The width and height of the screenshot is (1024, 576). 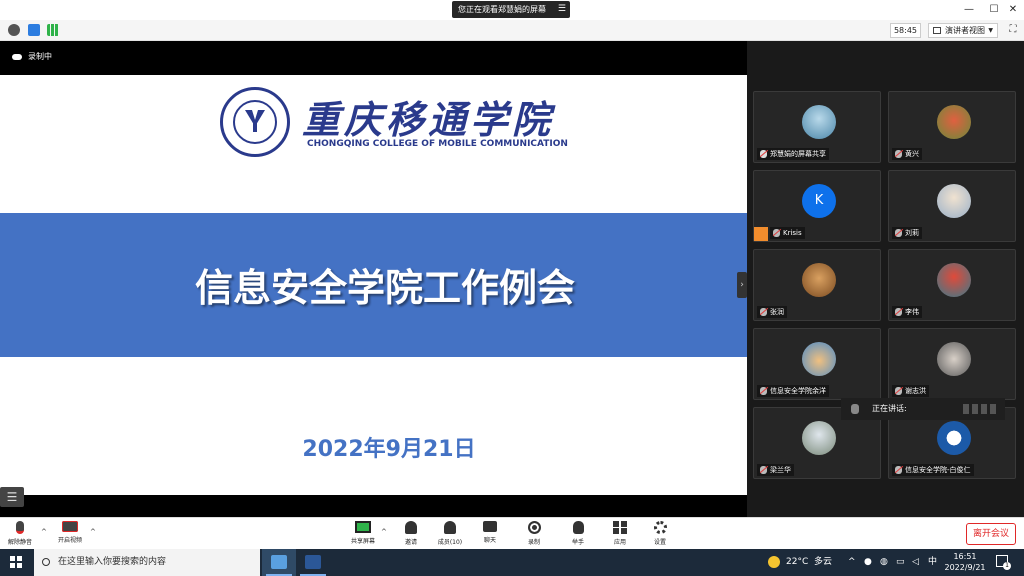 I want to click on share-notice: 您正在观看郑慧娟的屏幕 ☰, so click(x=511, y=9).